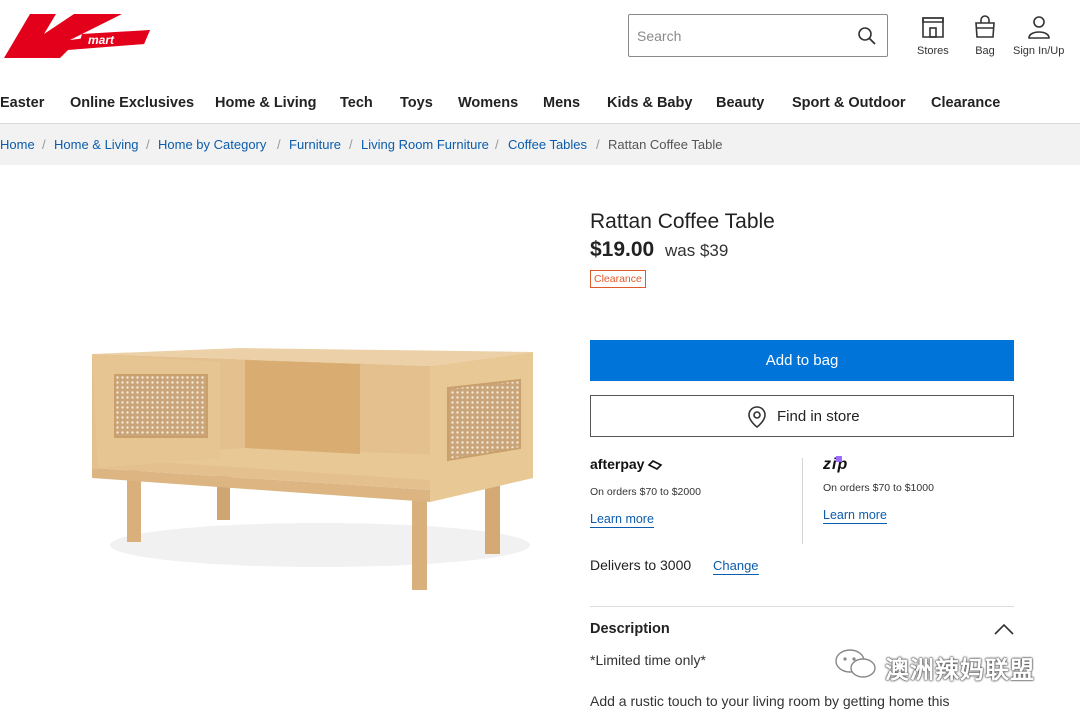 The width and height of the screenshot is (1080, 714). I want to click on nav-item-beauty: Beauty, so click(740, 103).